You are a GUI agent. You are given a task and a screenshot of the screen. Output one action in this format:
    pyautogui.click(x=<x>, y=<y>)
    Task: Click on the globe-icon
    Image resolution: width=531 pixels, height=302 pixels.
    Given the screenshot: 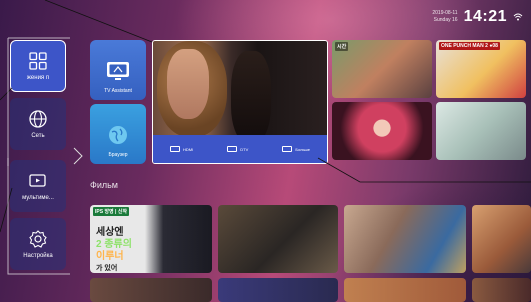 What is the action you would take?
    pyautogui.click(x=38, y=119)
    